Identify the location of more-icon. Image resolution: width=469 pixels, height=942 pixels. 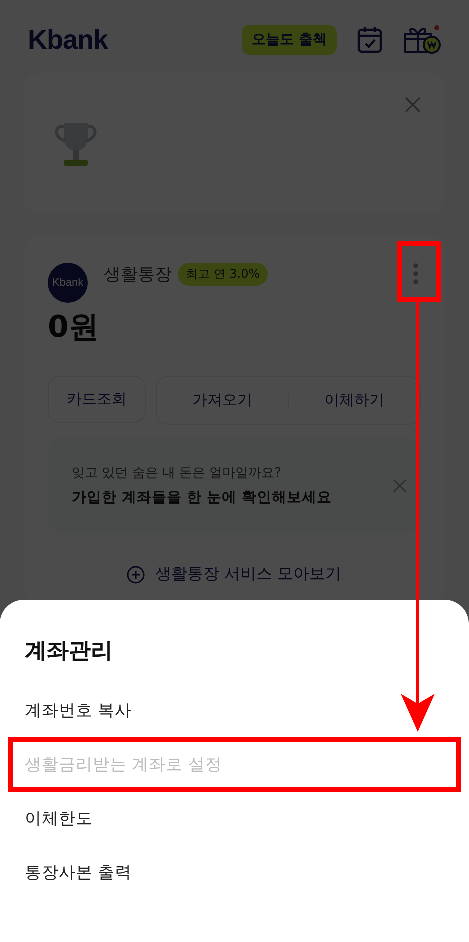
(416, 274).